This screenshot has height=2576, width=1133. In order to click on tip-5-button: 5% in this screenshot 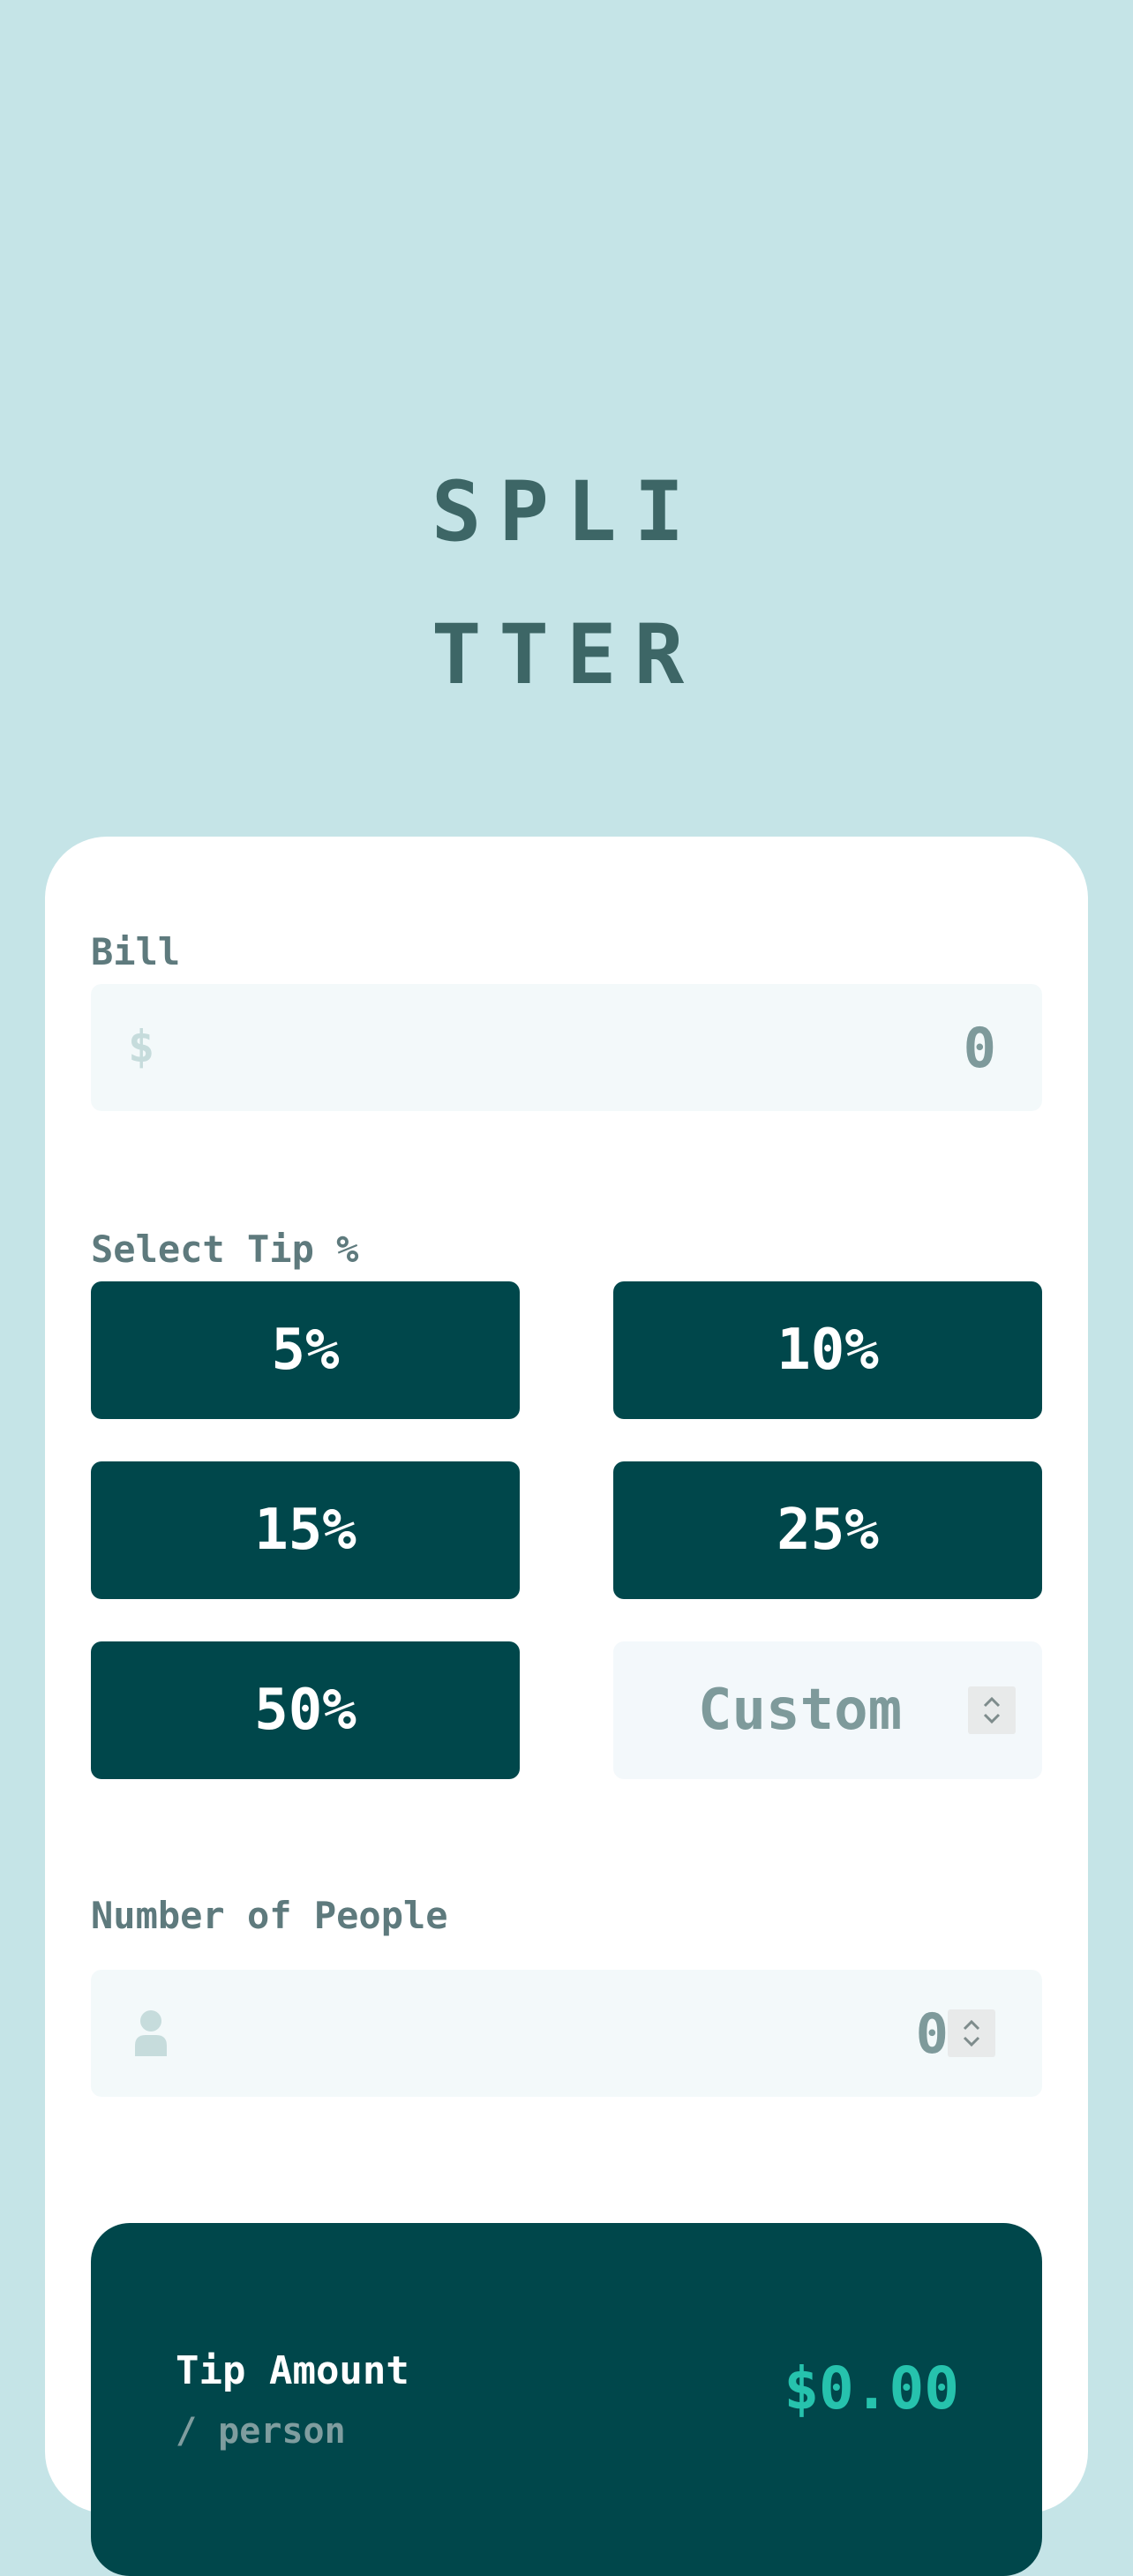, I will do `click(305, 1350)`.